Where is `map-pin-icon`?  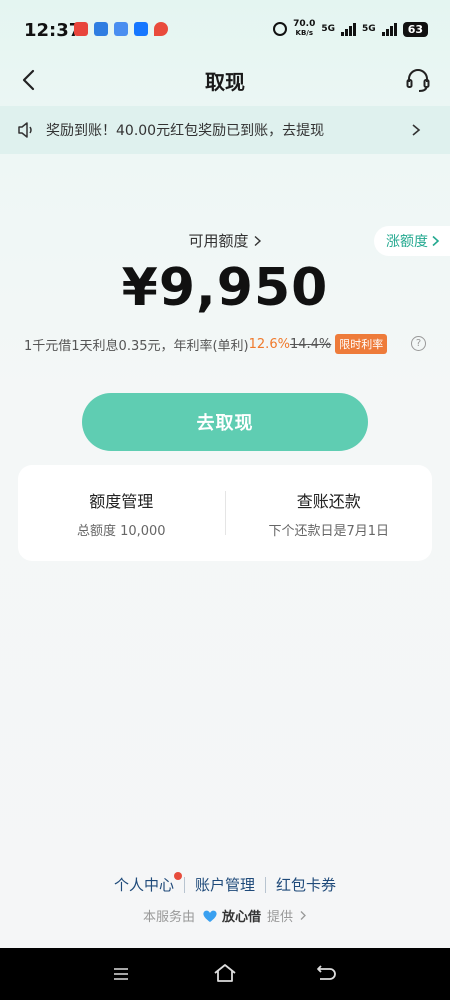
map-pin-icon is located at coordinates (161, 29).